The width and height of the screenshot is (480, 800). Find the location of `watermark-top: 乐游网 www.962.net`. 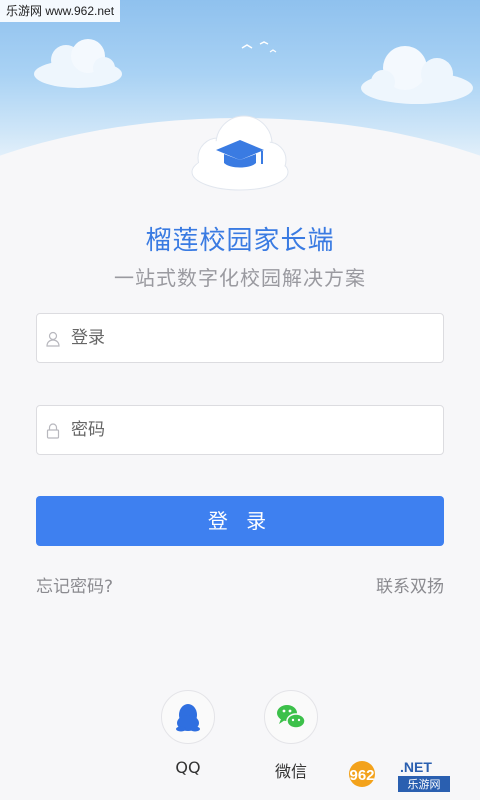

watermark-top: 乐游网 www.962.net is located at coordinates (60, 11).